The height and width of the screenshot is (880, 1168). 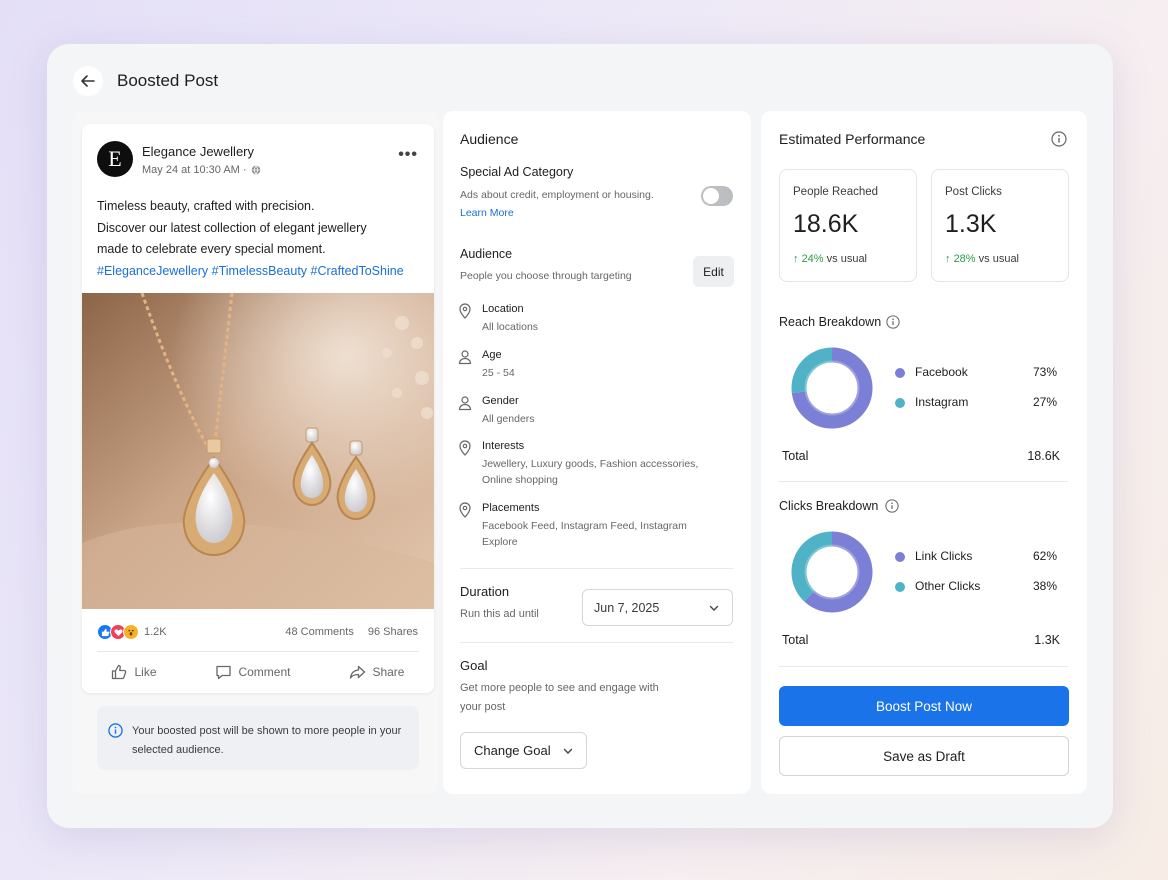 I want to click on back-button, so click(x=88, y=81).